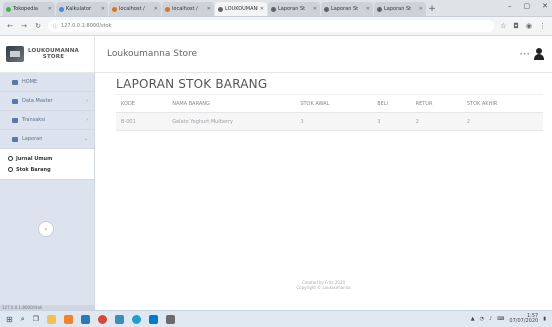 The height and width of the screenshot is (327, 552). I want to click on sidebar-item-laporan: Laporan ⌄, so click(47, 139).